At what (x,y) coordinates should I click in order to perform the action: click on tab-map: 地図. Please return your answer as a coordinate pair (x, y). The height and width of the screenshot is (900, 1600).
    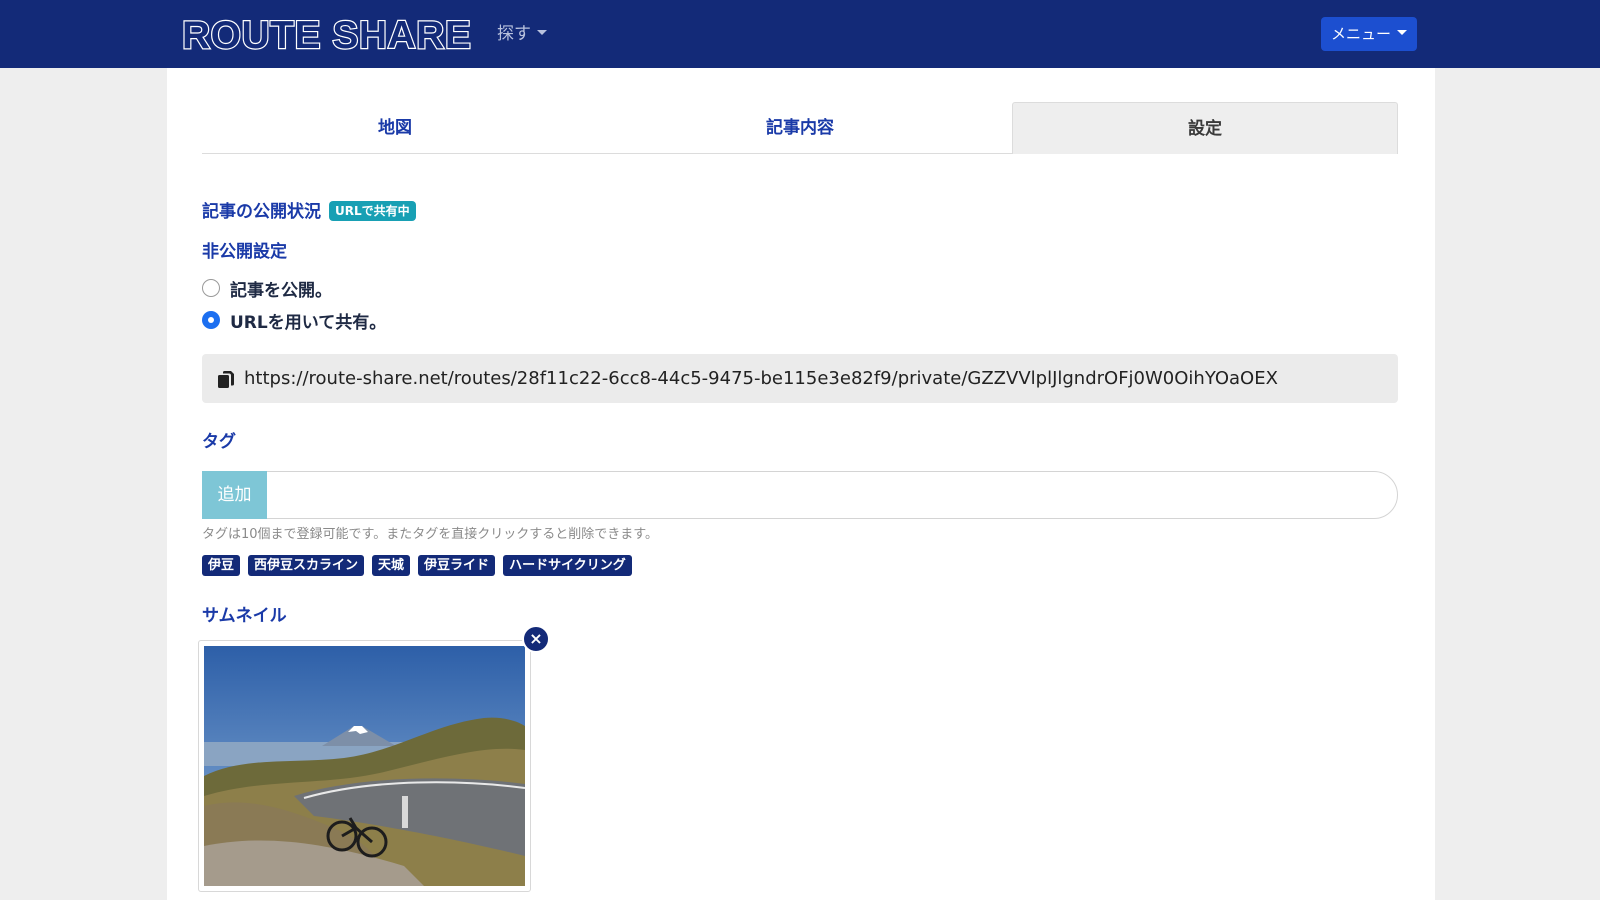
    Looking at the image, I should click on (395, 128).